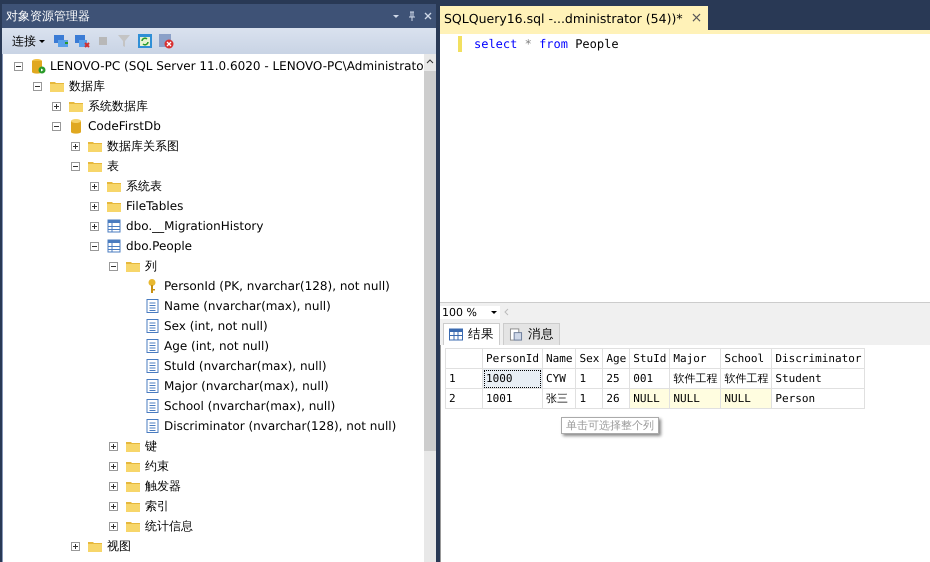  What do you see at coordinates (430, 308) in the screenshot?
I see `scrollbar` at bounding box center [430, 308].